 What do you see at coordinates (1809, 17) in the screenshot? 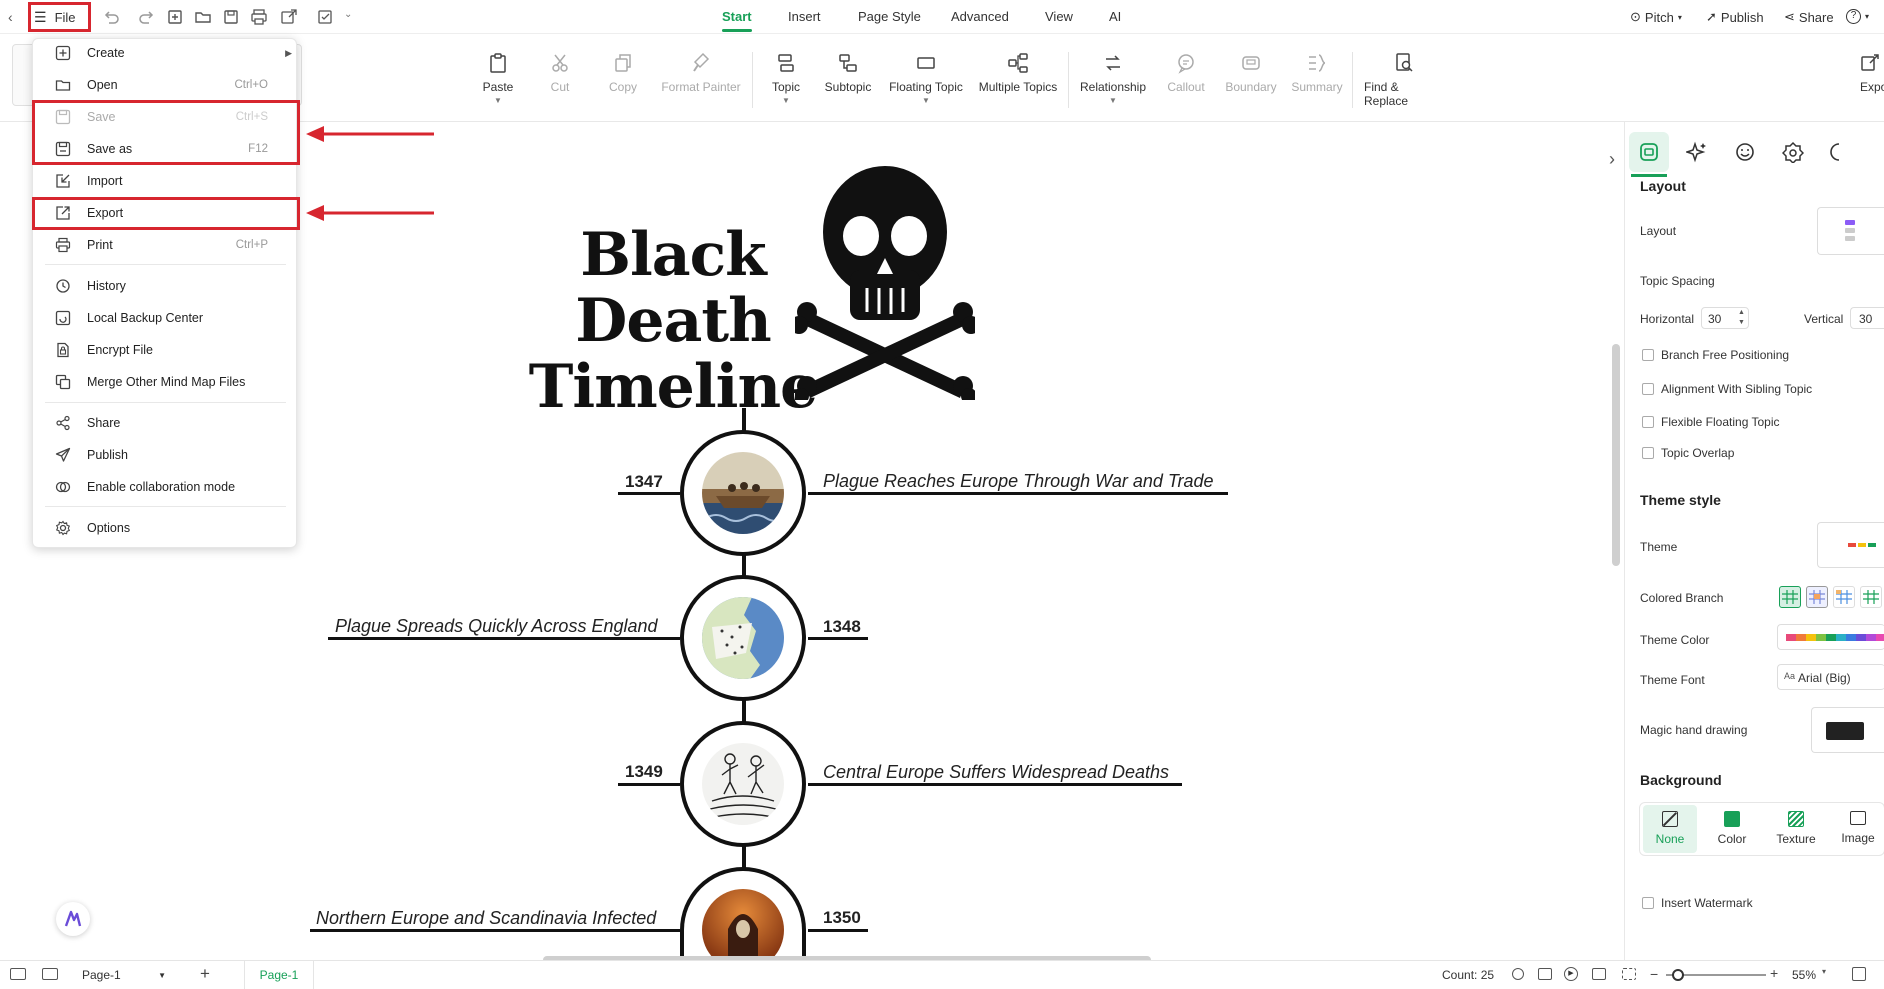
I see `share-button: ⋖ Share` at bounding box center [1809, 17].